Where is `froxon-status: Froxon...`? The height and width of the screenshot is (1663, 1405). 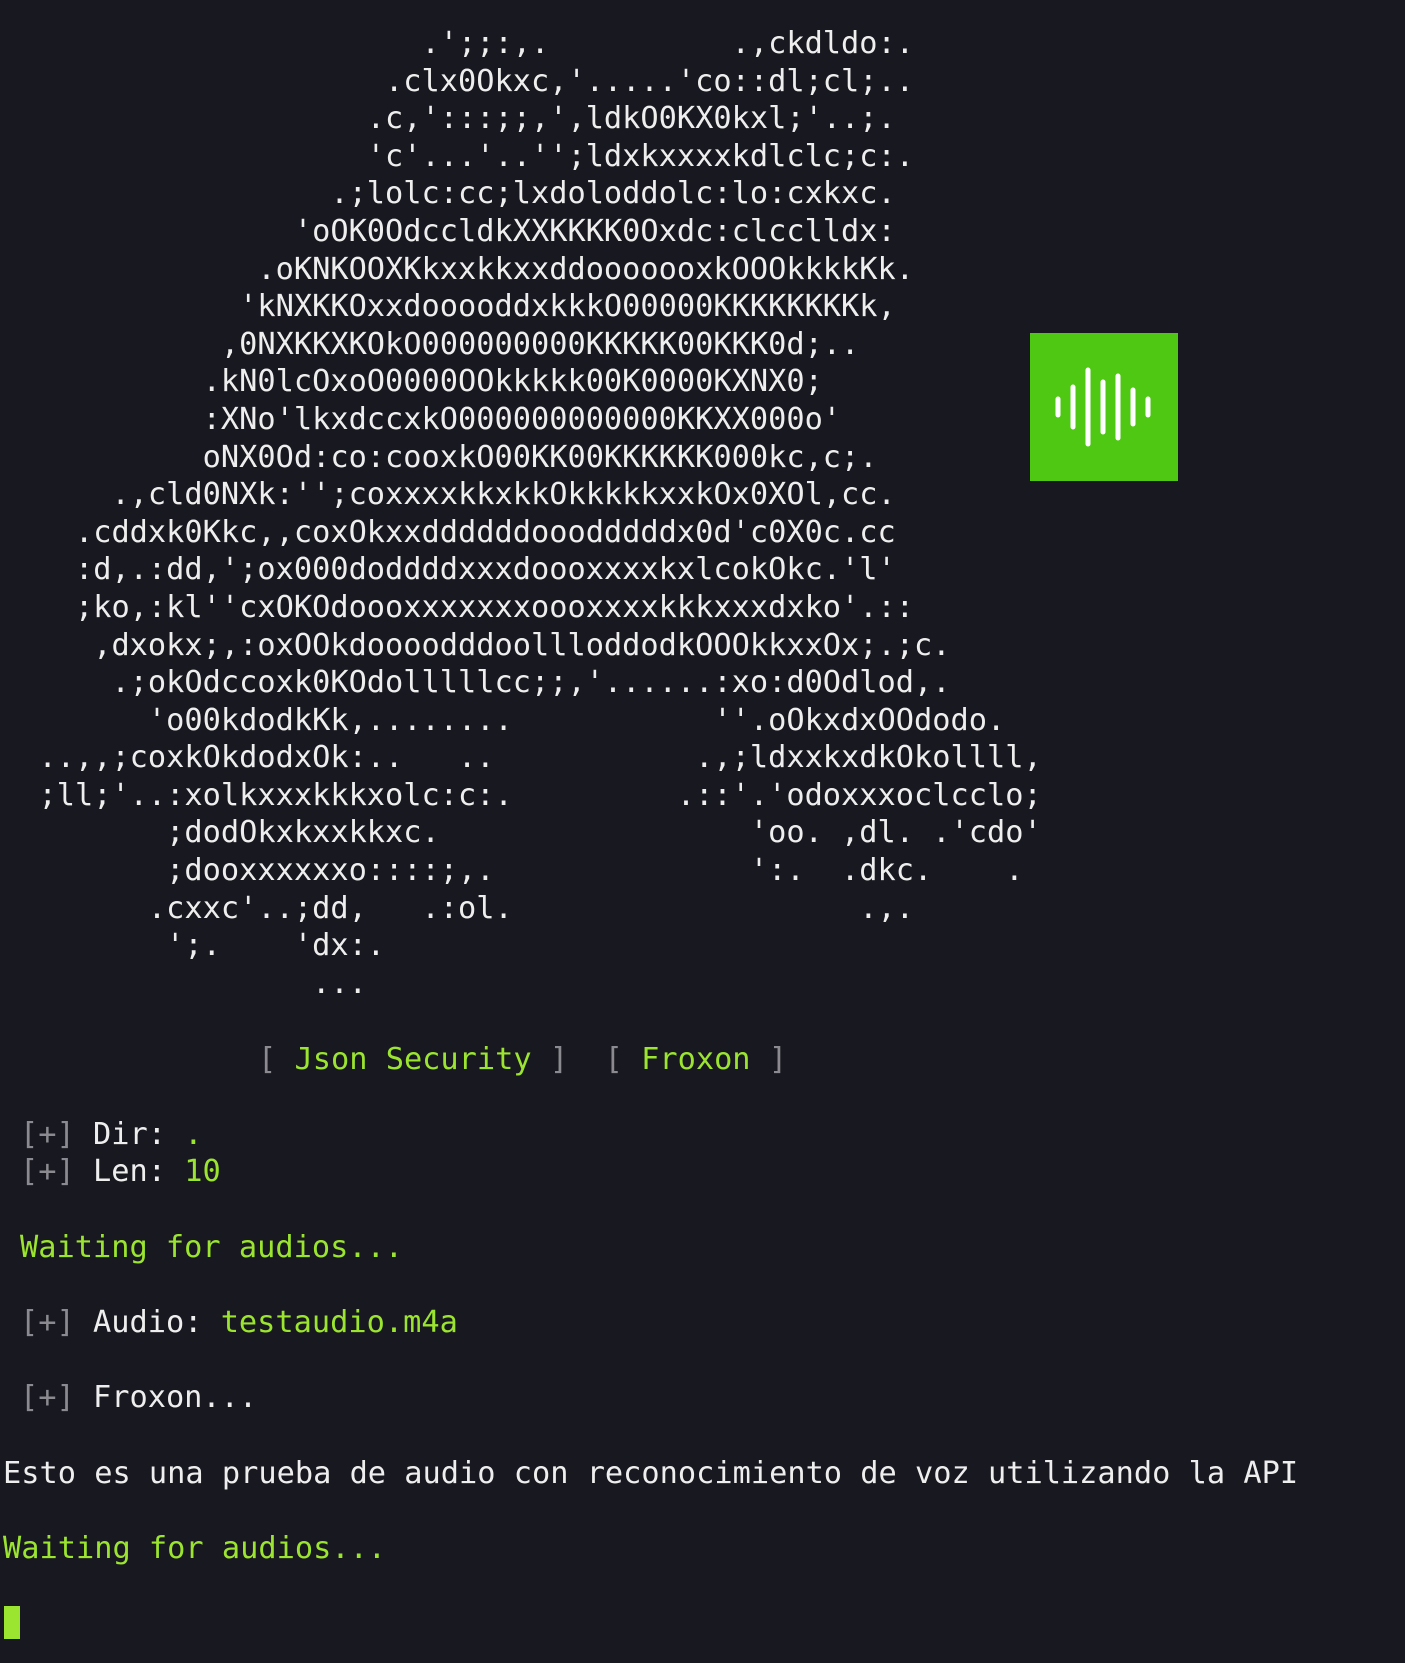 froxon-status: Froxon... is located at coordinates (175, 1397).